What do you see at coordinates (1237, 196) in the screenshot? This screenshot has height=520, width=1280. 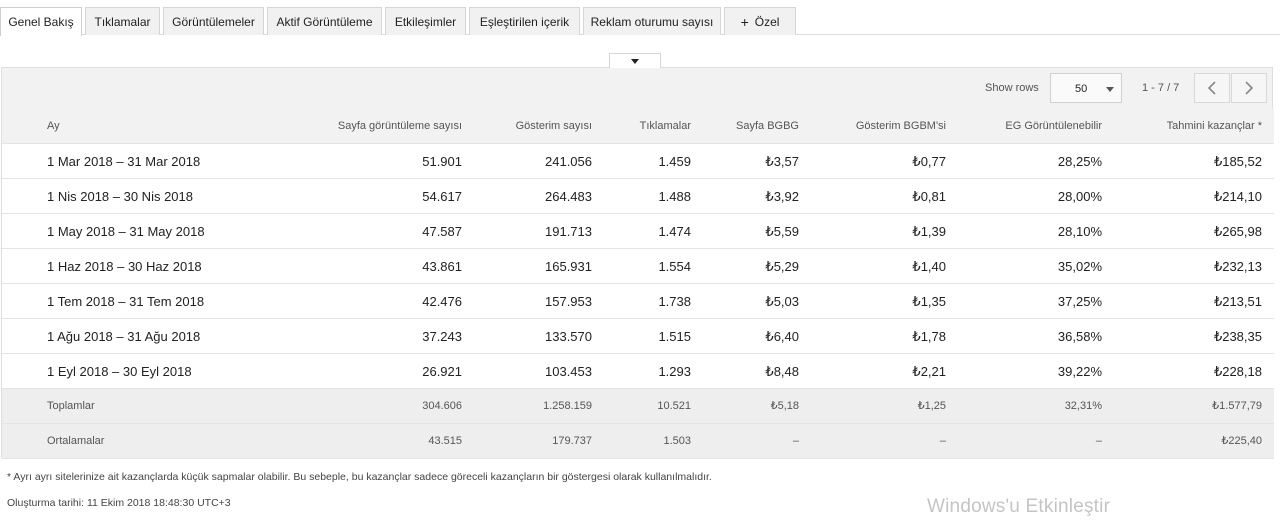 I see `table-cell: ₺214,10` at bounding box center [1237, 196].